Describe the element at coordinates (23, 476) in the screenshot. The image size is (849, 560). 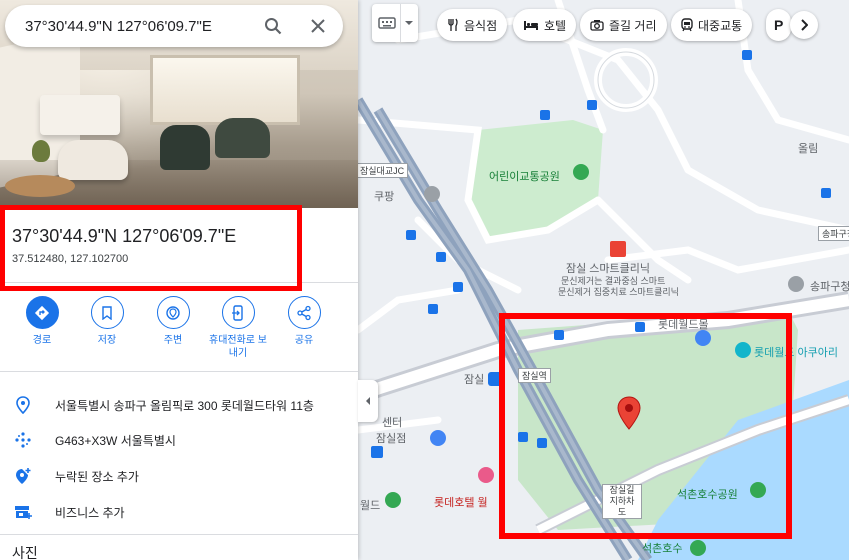
I see `add-location-icon` at that location.